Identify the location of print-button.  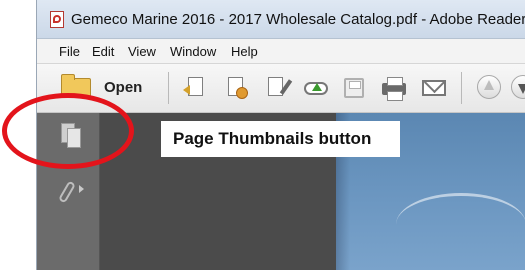
(394, 88).